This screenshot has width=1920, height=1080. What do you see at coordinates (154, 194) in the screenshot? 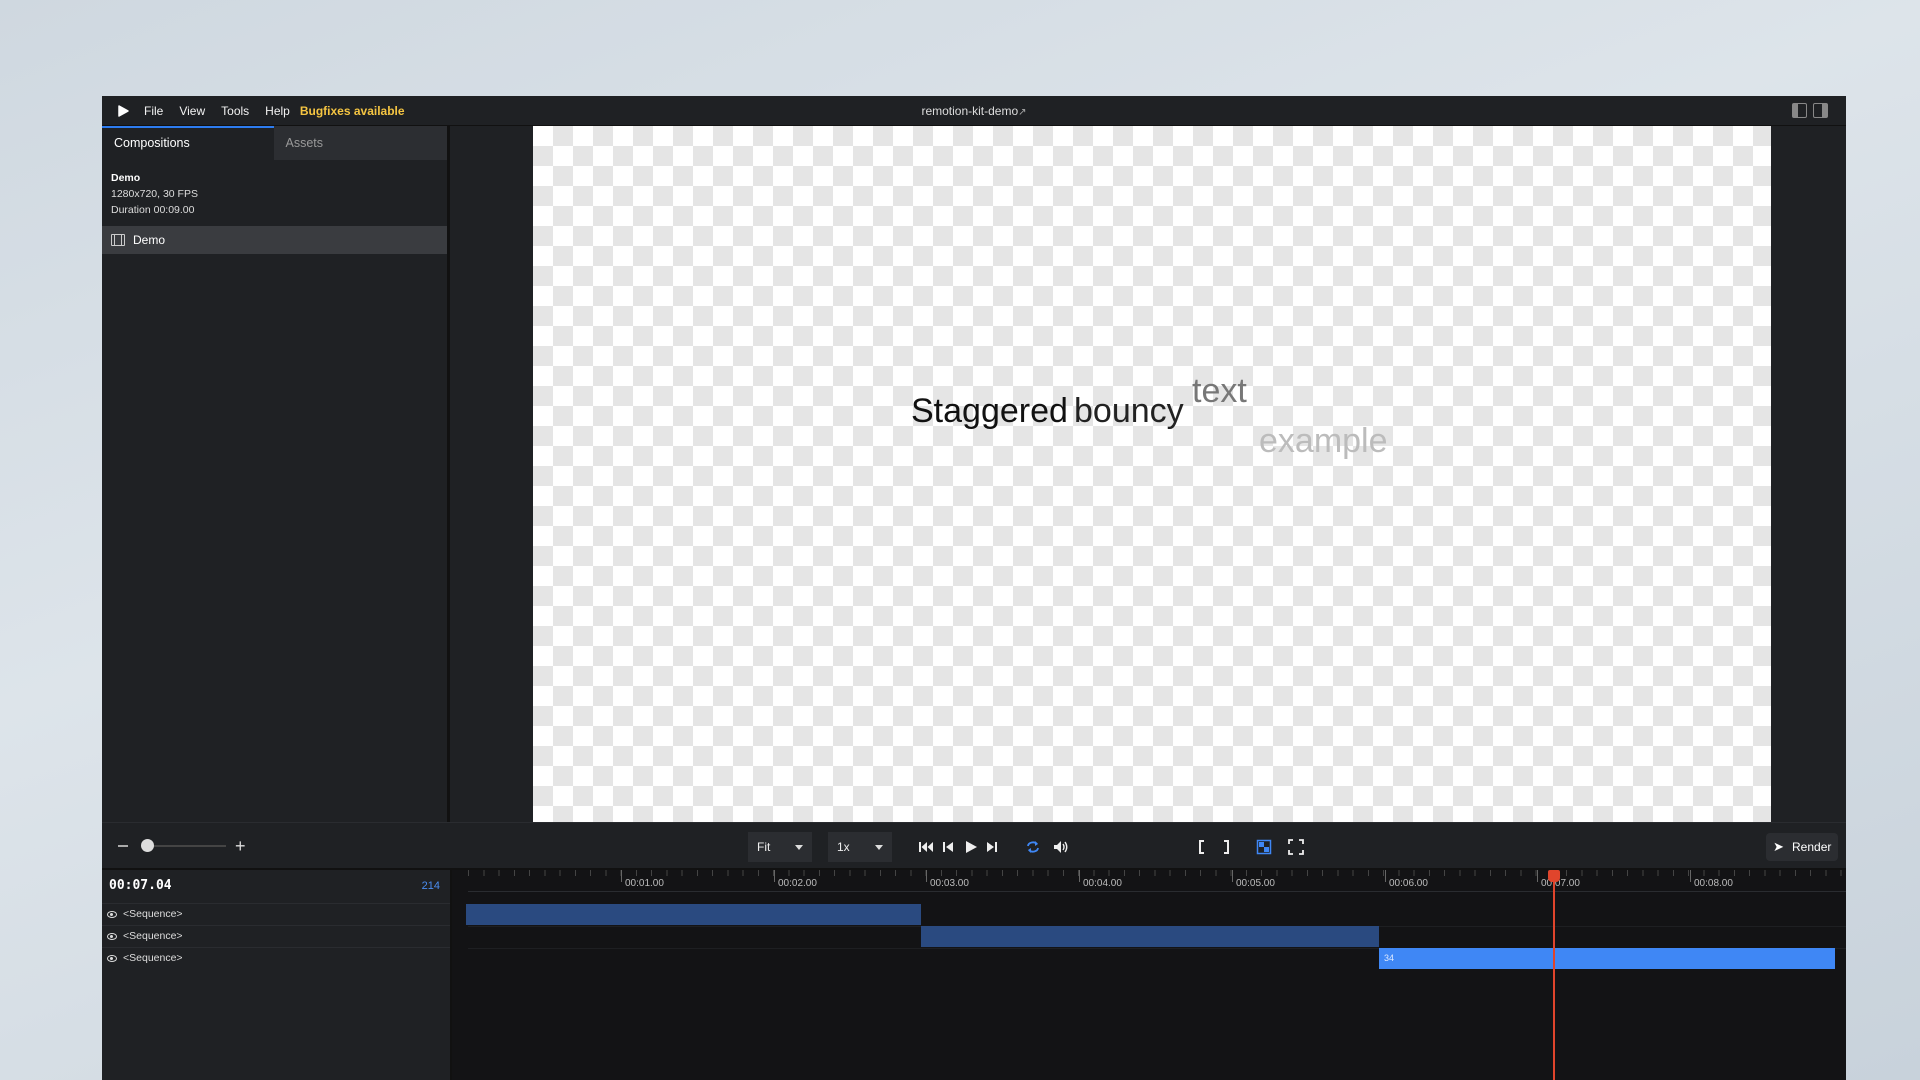
I see `composition-resolution: 1280x720, 30 FPS` at bounding box center [154, 194].